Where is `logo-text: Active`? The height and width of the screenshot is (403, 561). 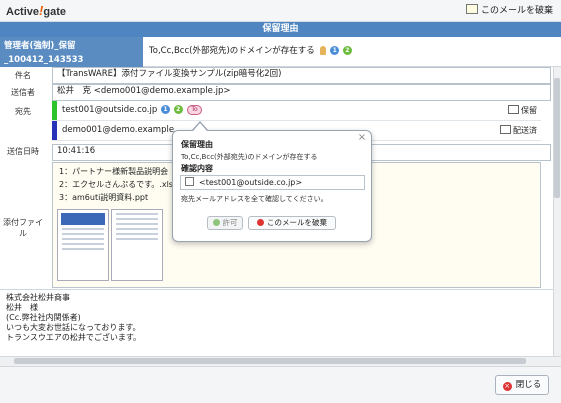
logo-text: Active is located at coordinates (23, 12).